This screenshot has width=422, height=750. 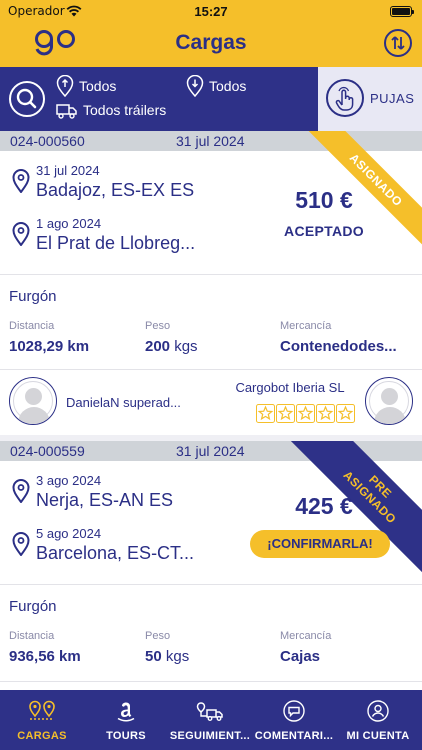 I want to click on rating-stars, so click(x=306, y=413).